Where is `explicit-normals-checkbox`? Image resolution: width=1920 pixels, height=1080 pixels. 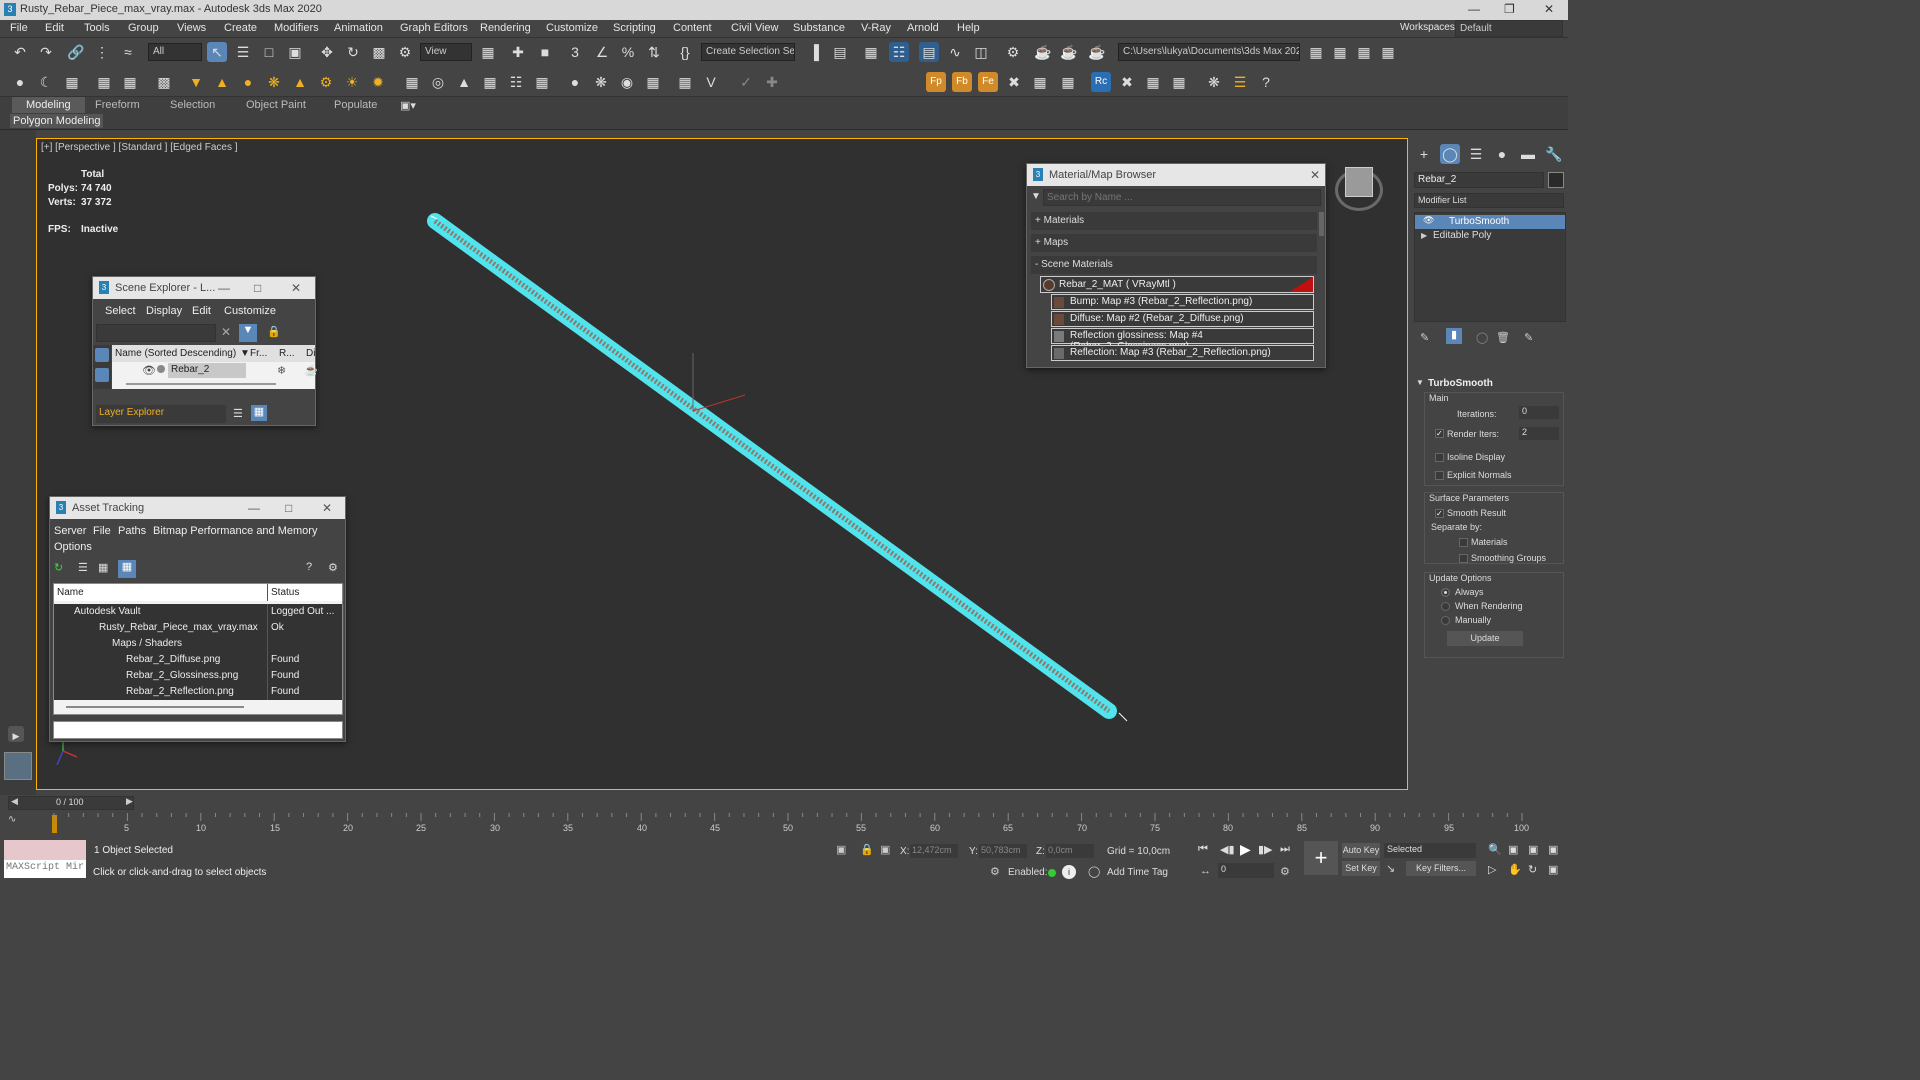
explicit-normals-checkbox is located at coordinates (1439, 475).